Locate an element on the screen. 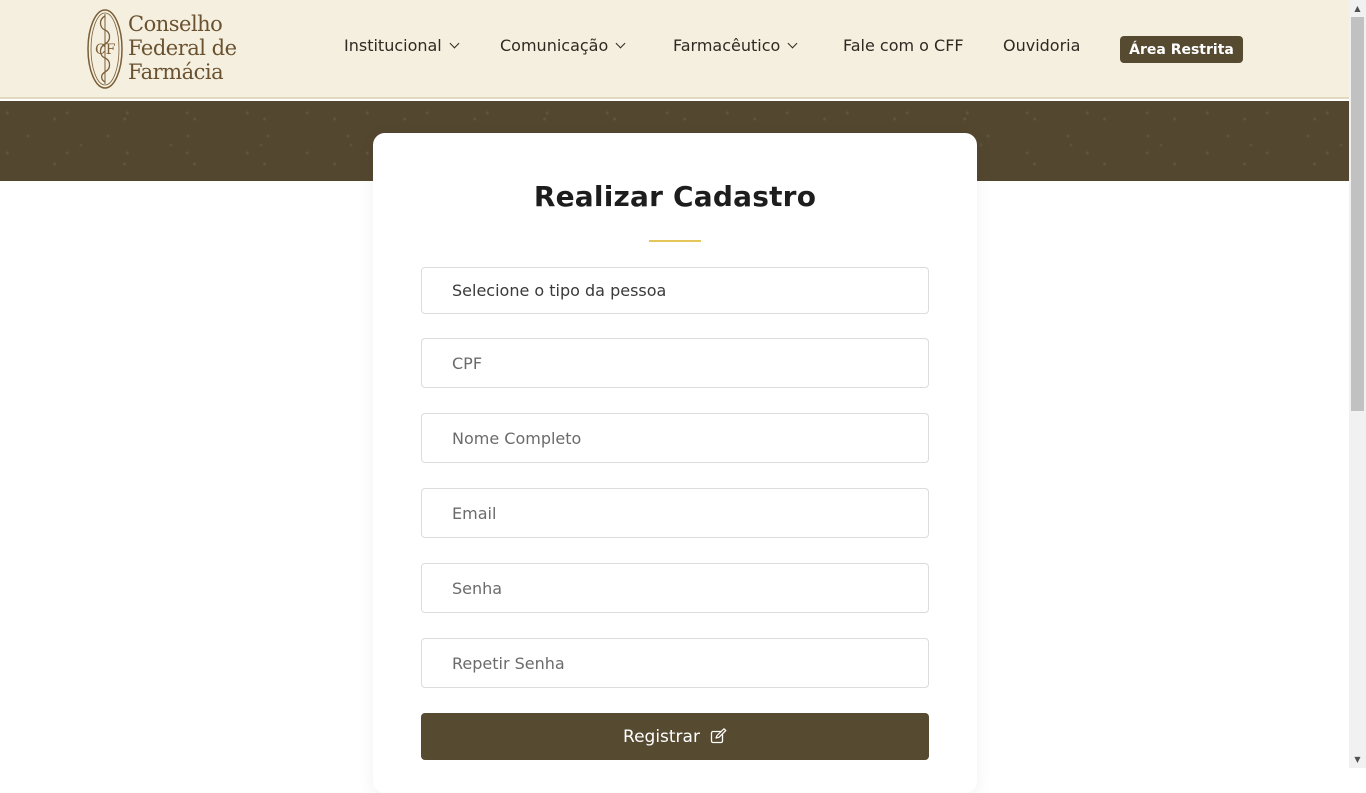 This screenshot has width=1366, height=793. full-name-field is located at coordinates (675, 438).